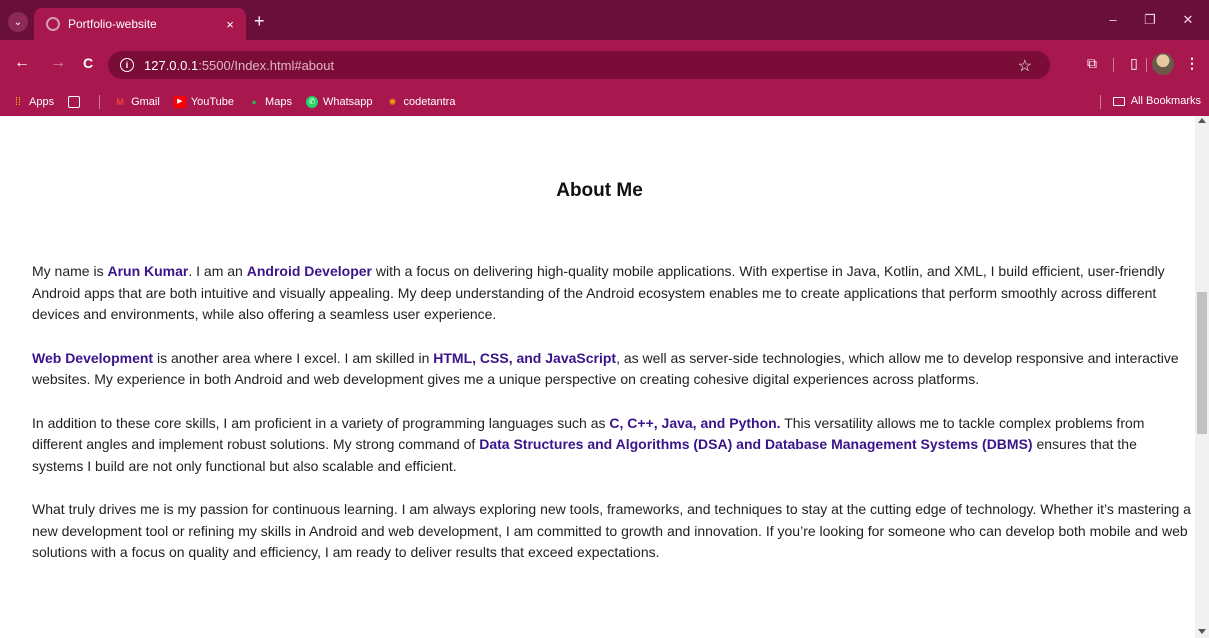  I want to click on bookmark-star-icon: ☆, so click(1025, 66).